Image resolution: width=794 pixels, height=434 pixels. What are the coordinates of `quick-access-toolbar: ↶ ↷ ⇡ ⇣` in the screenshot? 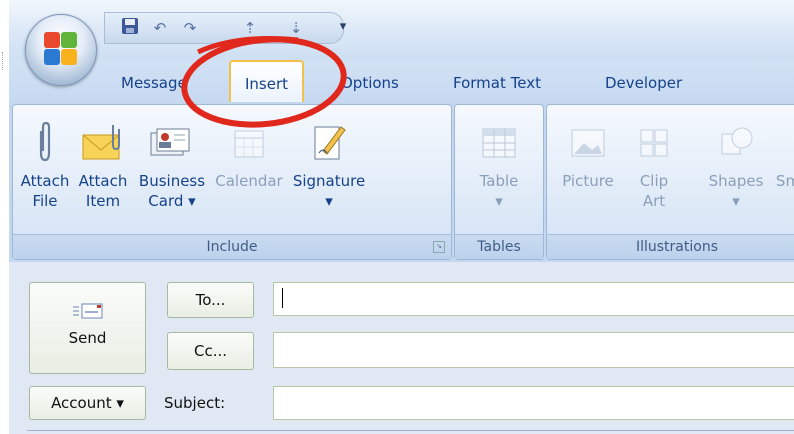 It's located at (224, 28).